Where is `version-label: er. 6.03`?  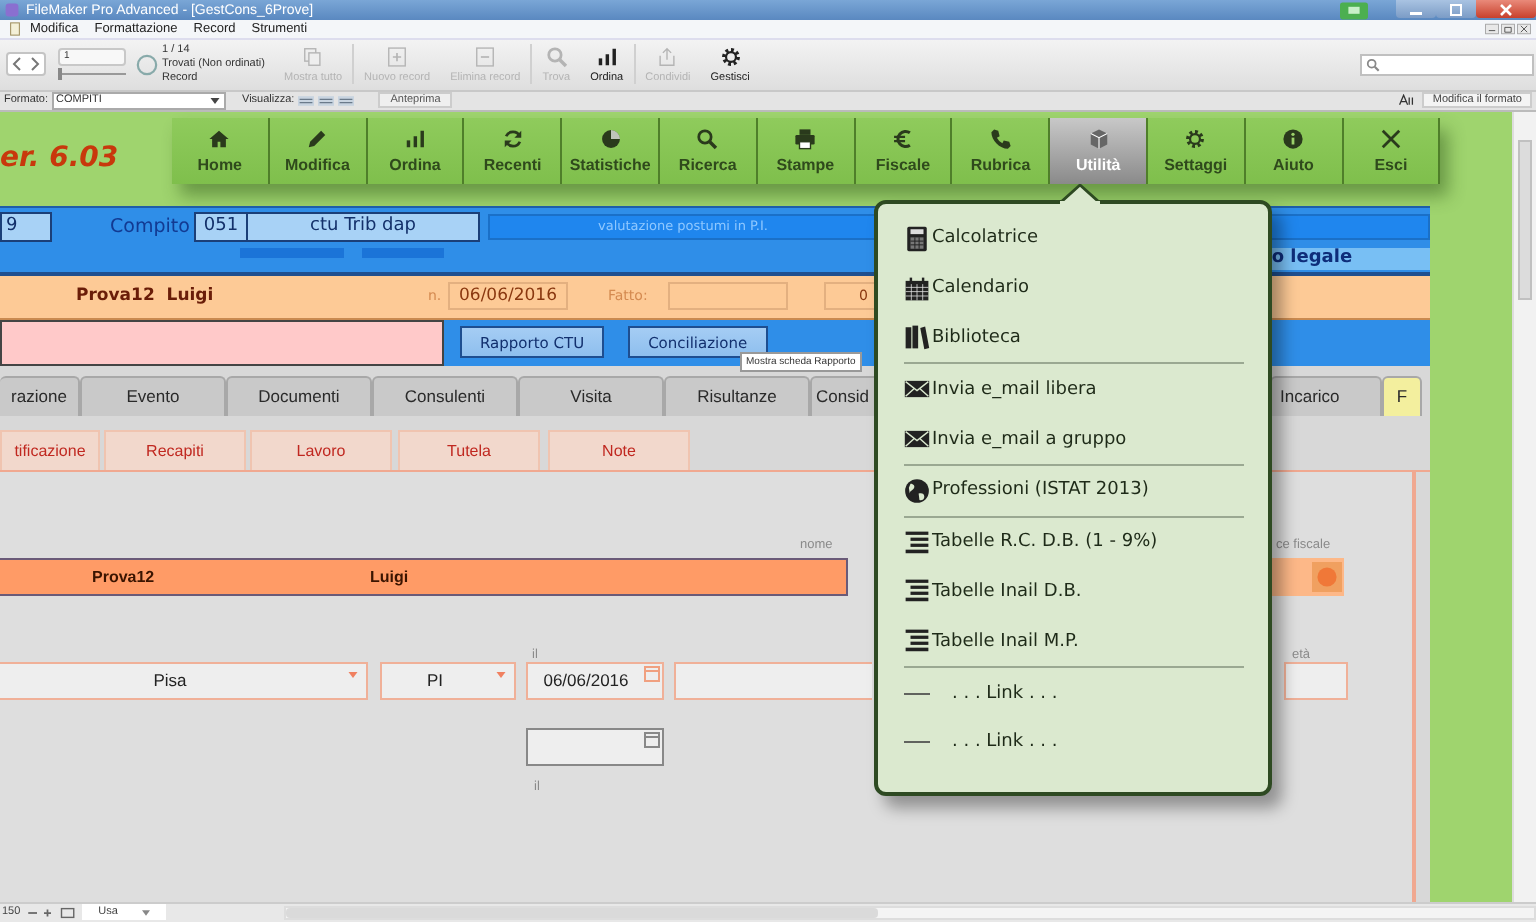 version-label: er. 6.03 is located at coordinates (60, 157).